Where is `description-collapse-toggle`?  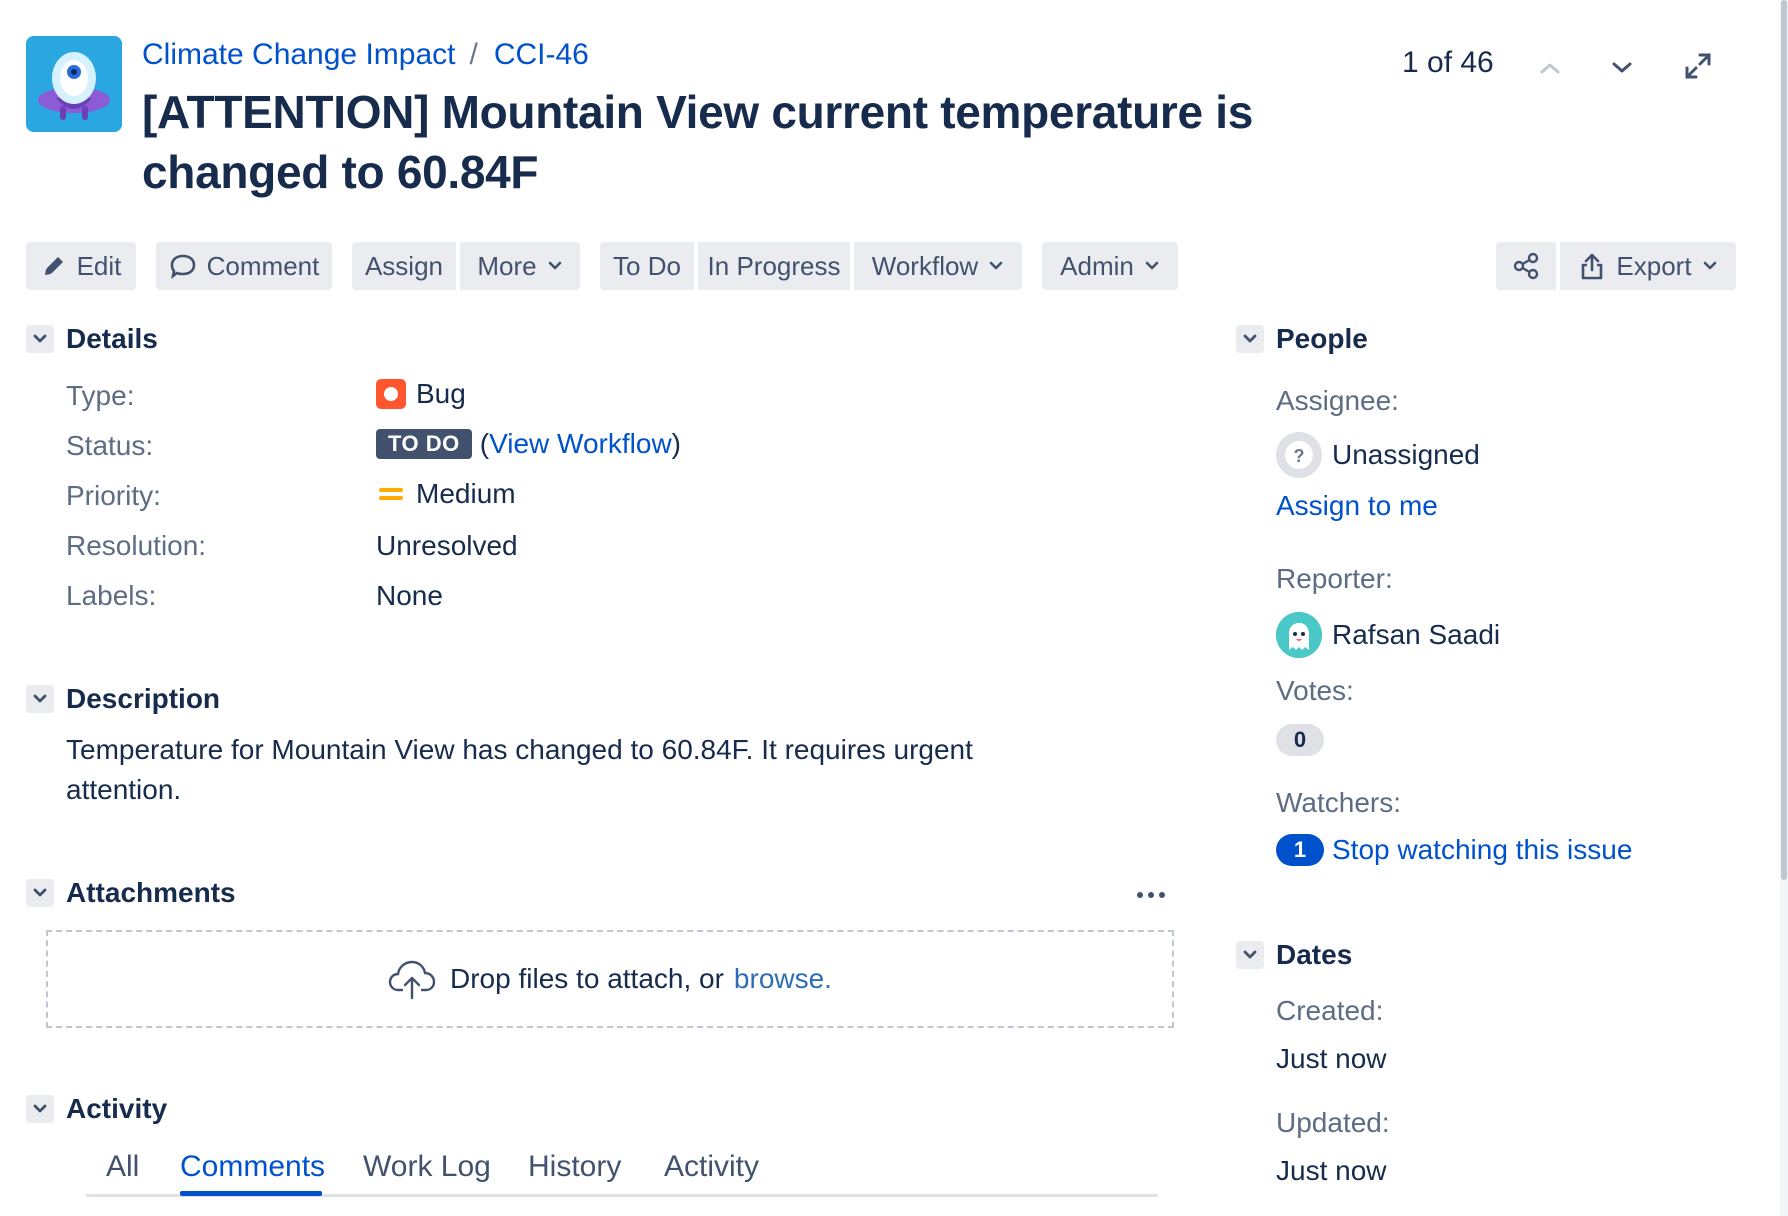
description-collapse-toggle is located at coordinates (40, 699).